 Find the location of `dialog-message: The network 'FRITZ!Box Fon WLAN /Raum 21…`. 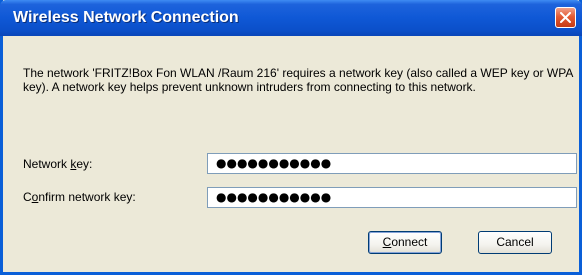

dialog-message: The network 'FRITZ!Box Fon WLAN /Raum 21… is located at coordinates (298, 80).